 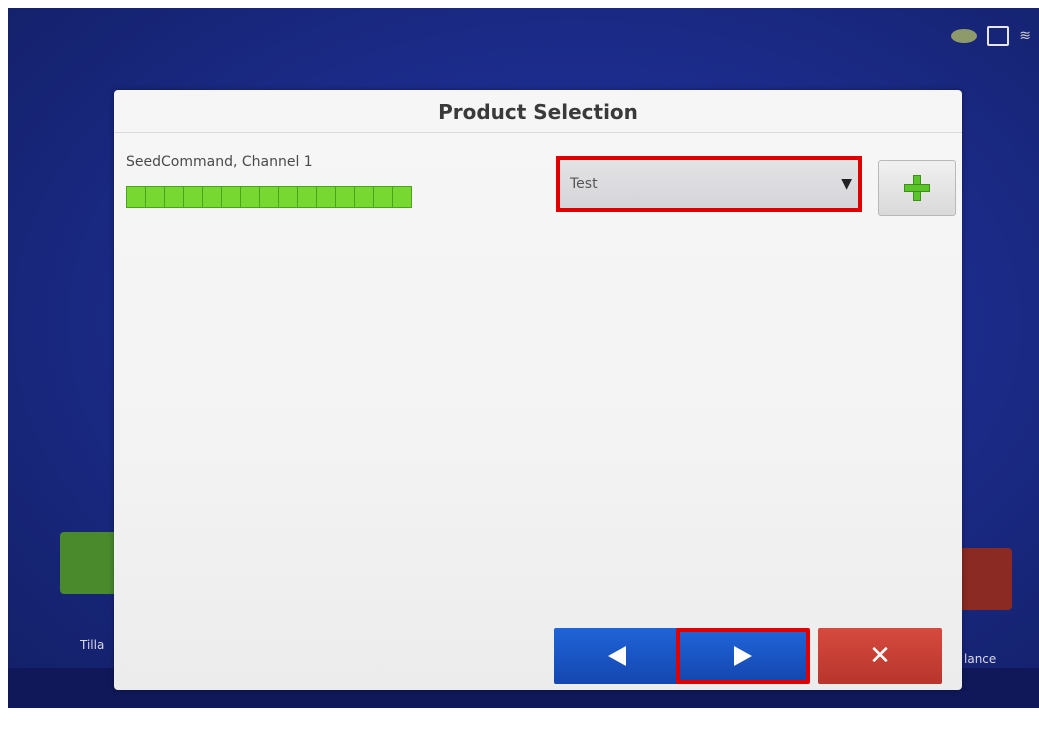 I want to click on satellite-icon: ≋, so click(x=1025, y=36).